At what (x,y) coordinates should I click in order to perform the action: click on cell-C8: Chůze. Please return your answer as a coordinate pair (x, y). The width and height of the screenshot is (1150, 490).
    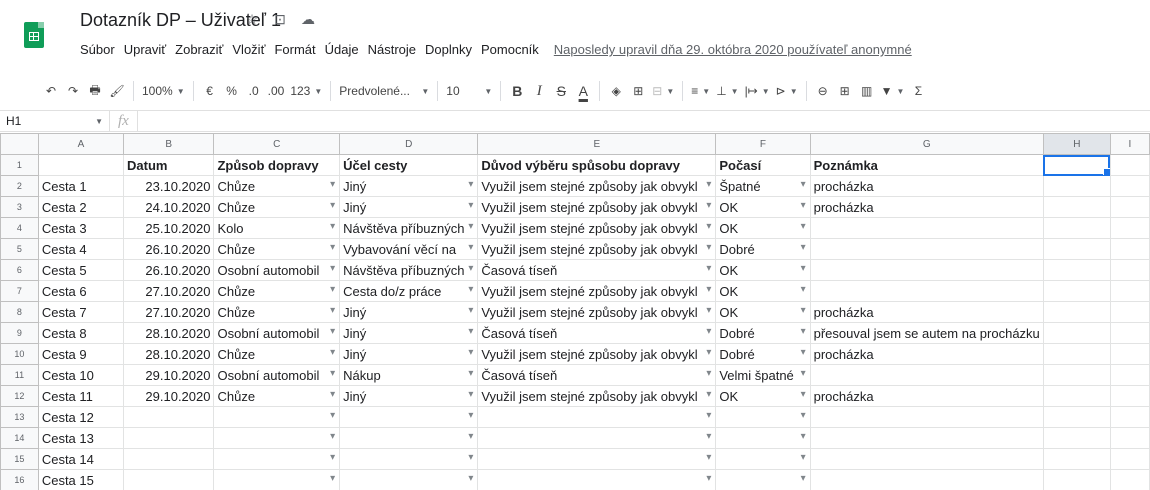
    Looking at the image, I should click on (277, 312).